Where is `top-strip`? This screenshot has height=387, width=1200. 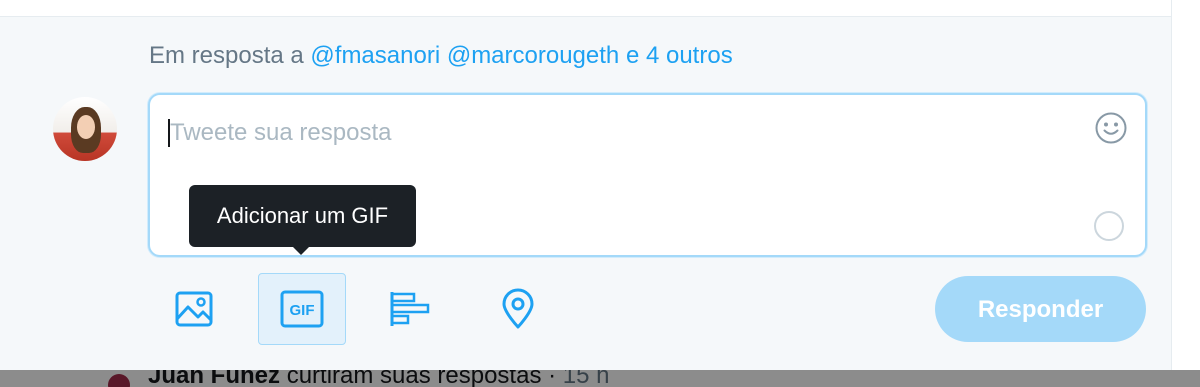
top-strip is located at coordinates (600, 8).